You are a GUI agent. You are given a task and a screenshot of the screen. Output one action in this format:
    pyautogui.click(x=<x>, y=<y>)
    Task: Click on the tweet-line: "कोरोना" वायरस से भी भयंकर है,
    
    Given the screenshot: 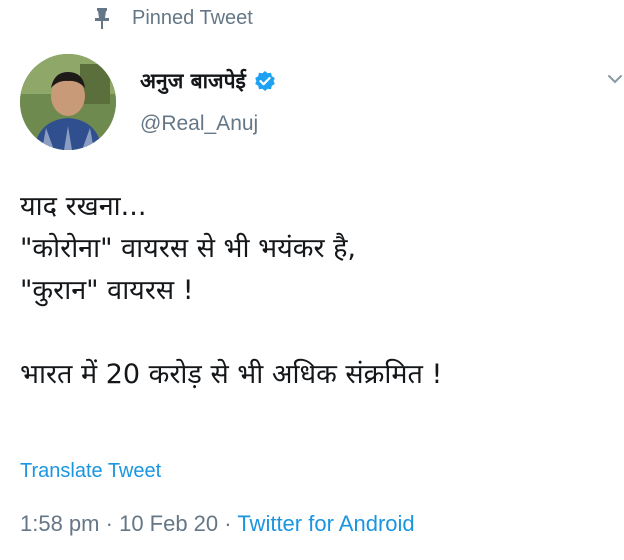 What is the action you would take?
    pyautogui.click(x=188, y=248)
    